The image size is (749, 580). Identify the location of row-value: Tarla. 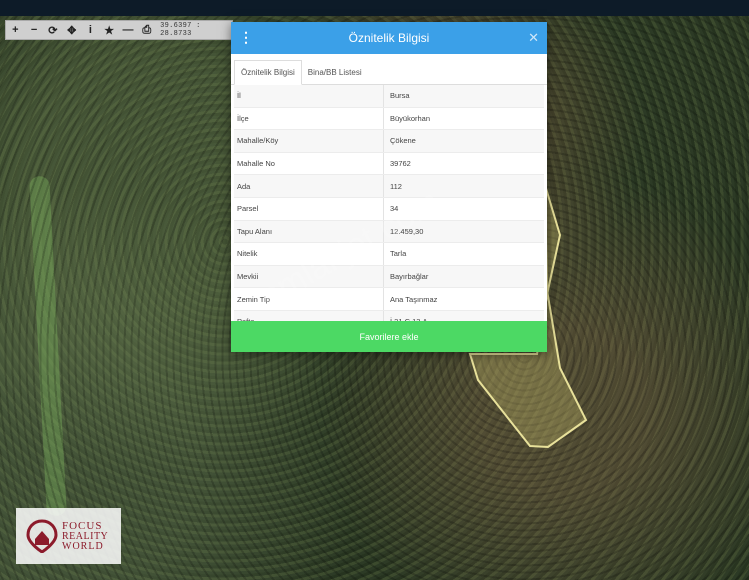
(398, 254).